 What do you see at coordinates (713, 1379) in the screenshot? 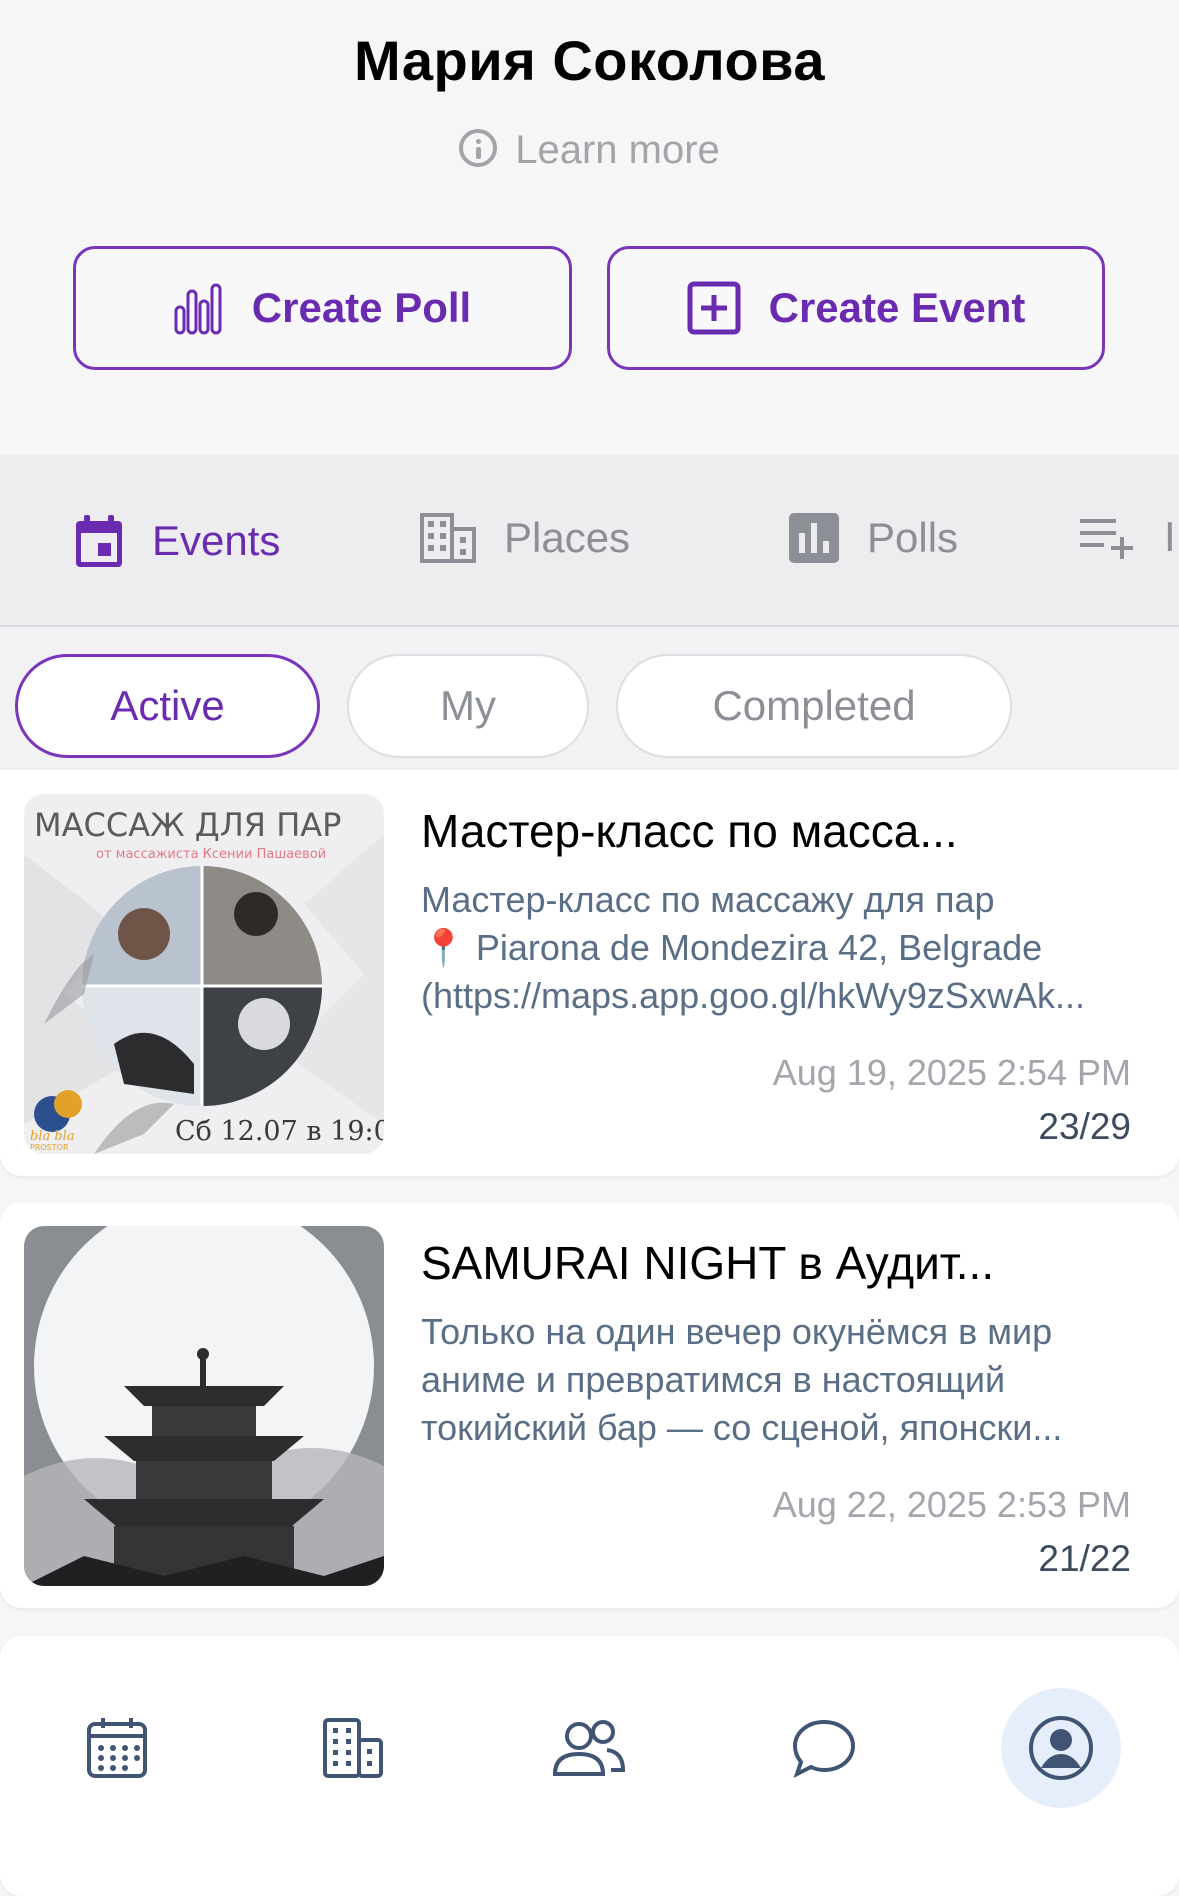
I see `event-description-line: аниме и превратимся в настоящий` at bounding box center [713, 1379].